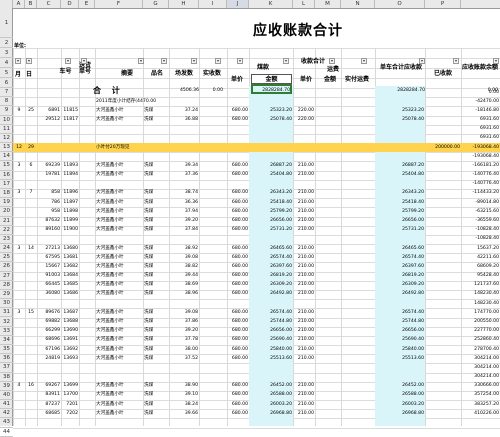  Describe the element at coordinates (480, 331) in the screenshot. I see `cell-bal: 227770.00` at that location.